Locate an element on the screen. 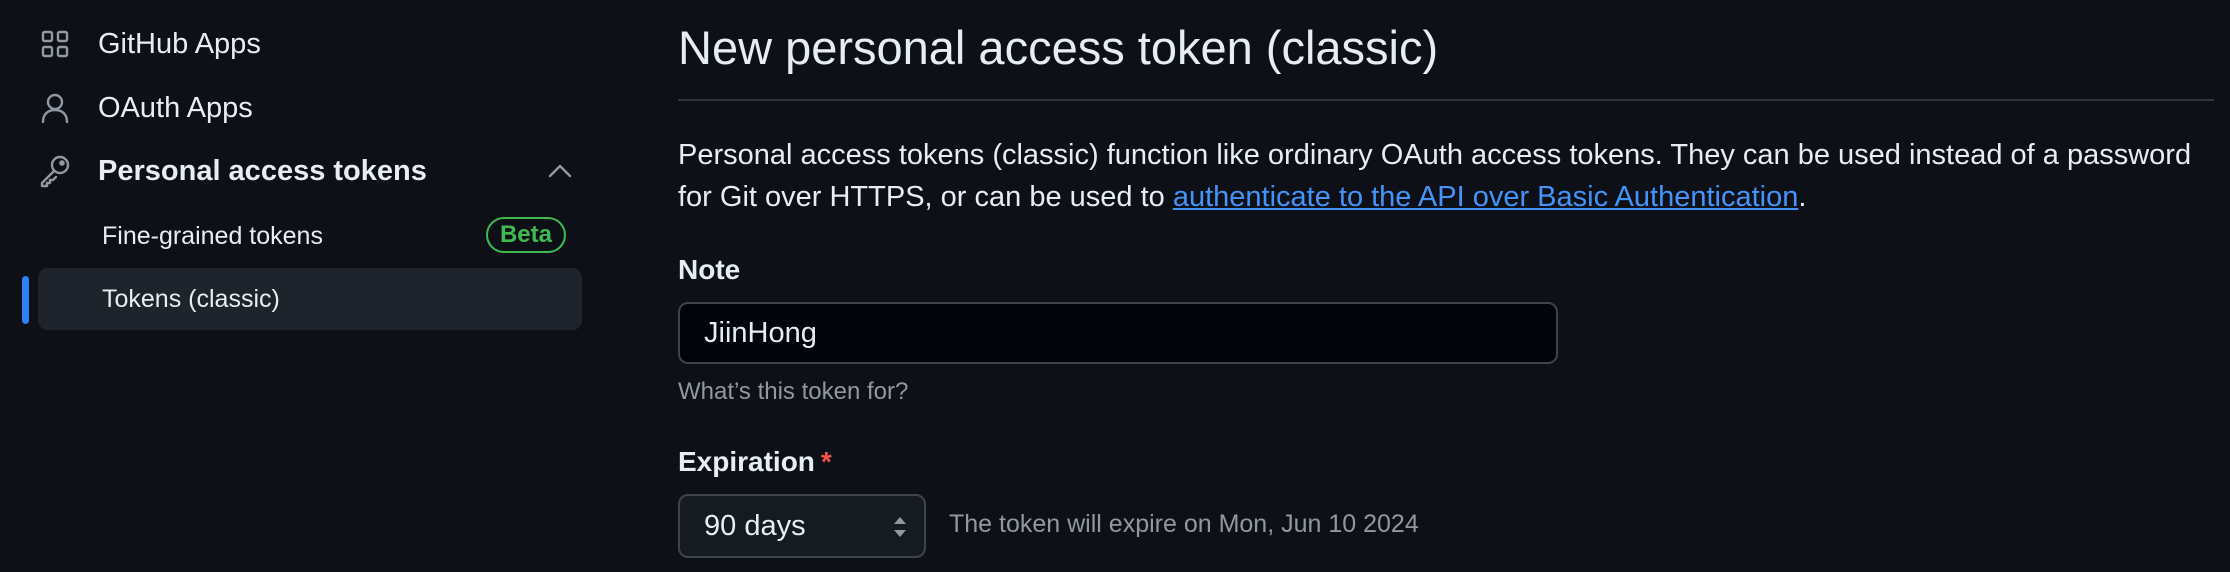 The image size is (2230, 572). person-icon is located at coordinates (55, 108).